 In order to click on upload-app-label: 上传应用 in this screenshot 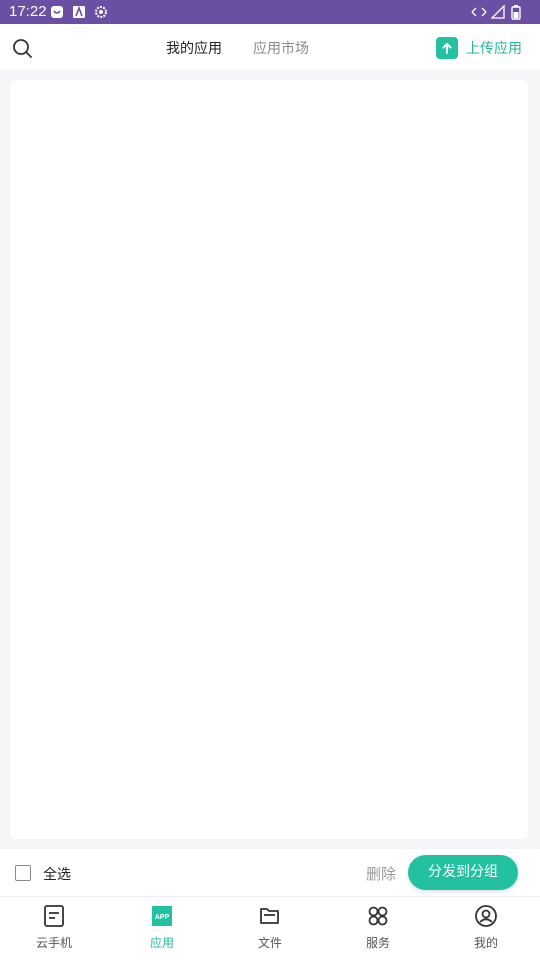, I will do `click(494, 49)`.